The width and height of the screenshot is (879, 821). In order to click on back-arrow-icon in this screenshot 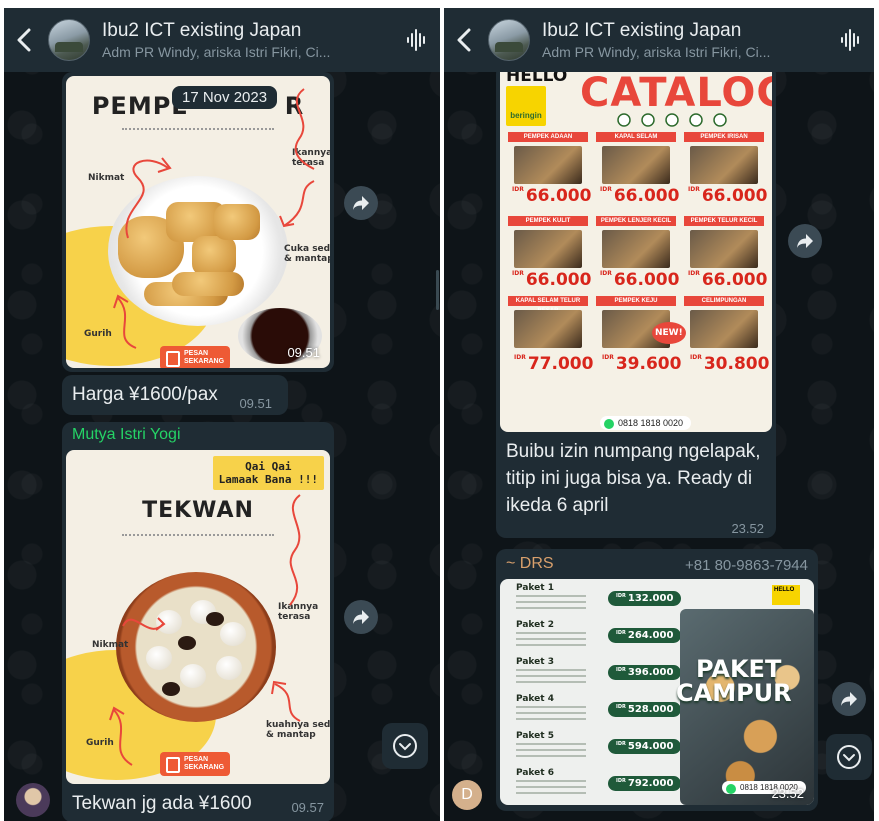, I will do `click(24, 40)`.